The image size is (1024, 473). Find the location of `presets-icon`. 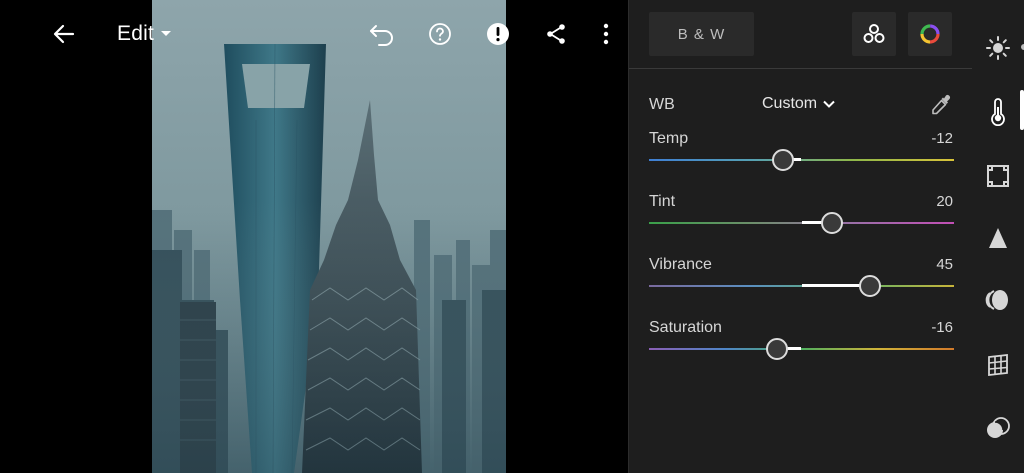

presets-icon is located at coordinates (998, 428).